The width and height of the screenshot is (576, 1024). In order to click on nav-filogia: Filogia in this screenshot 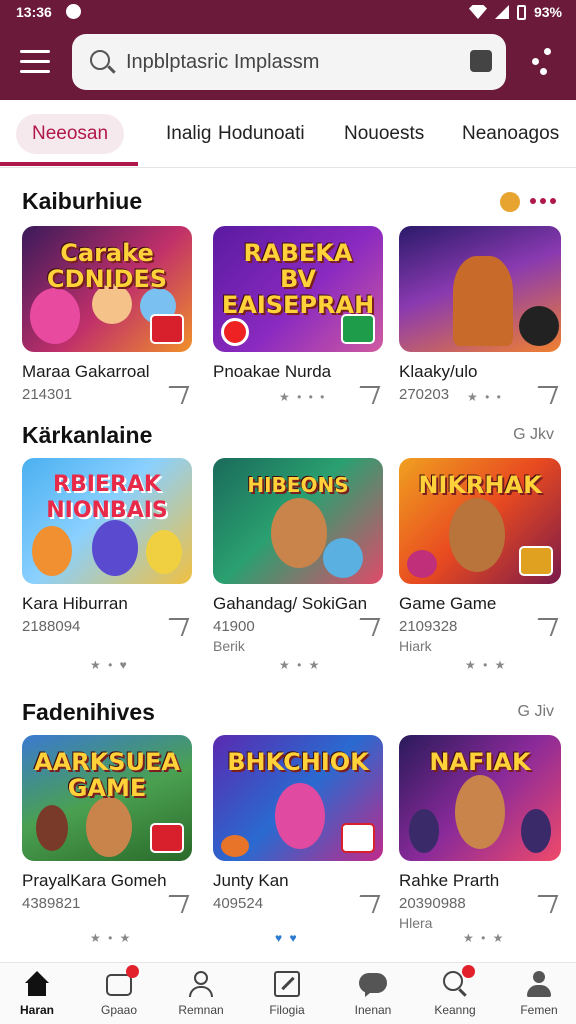, I will do `click(287, 994)`.